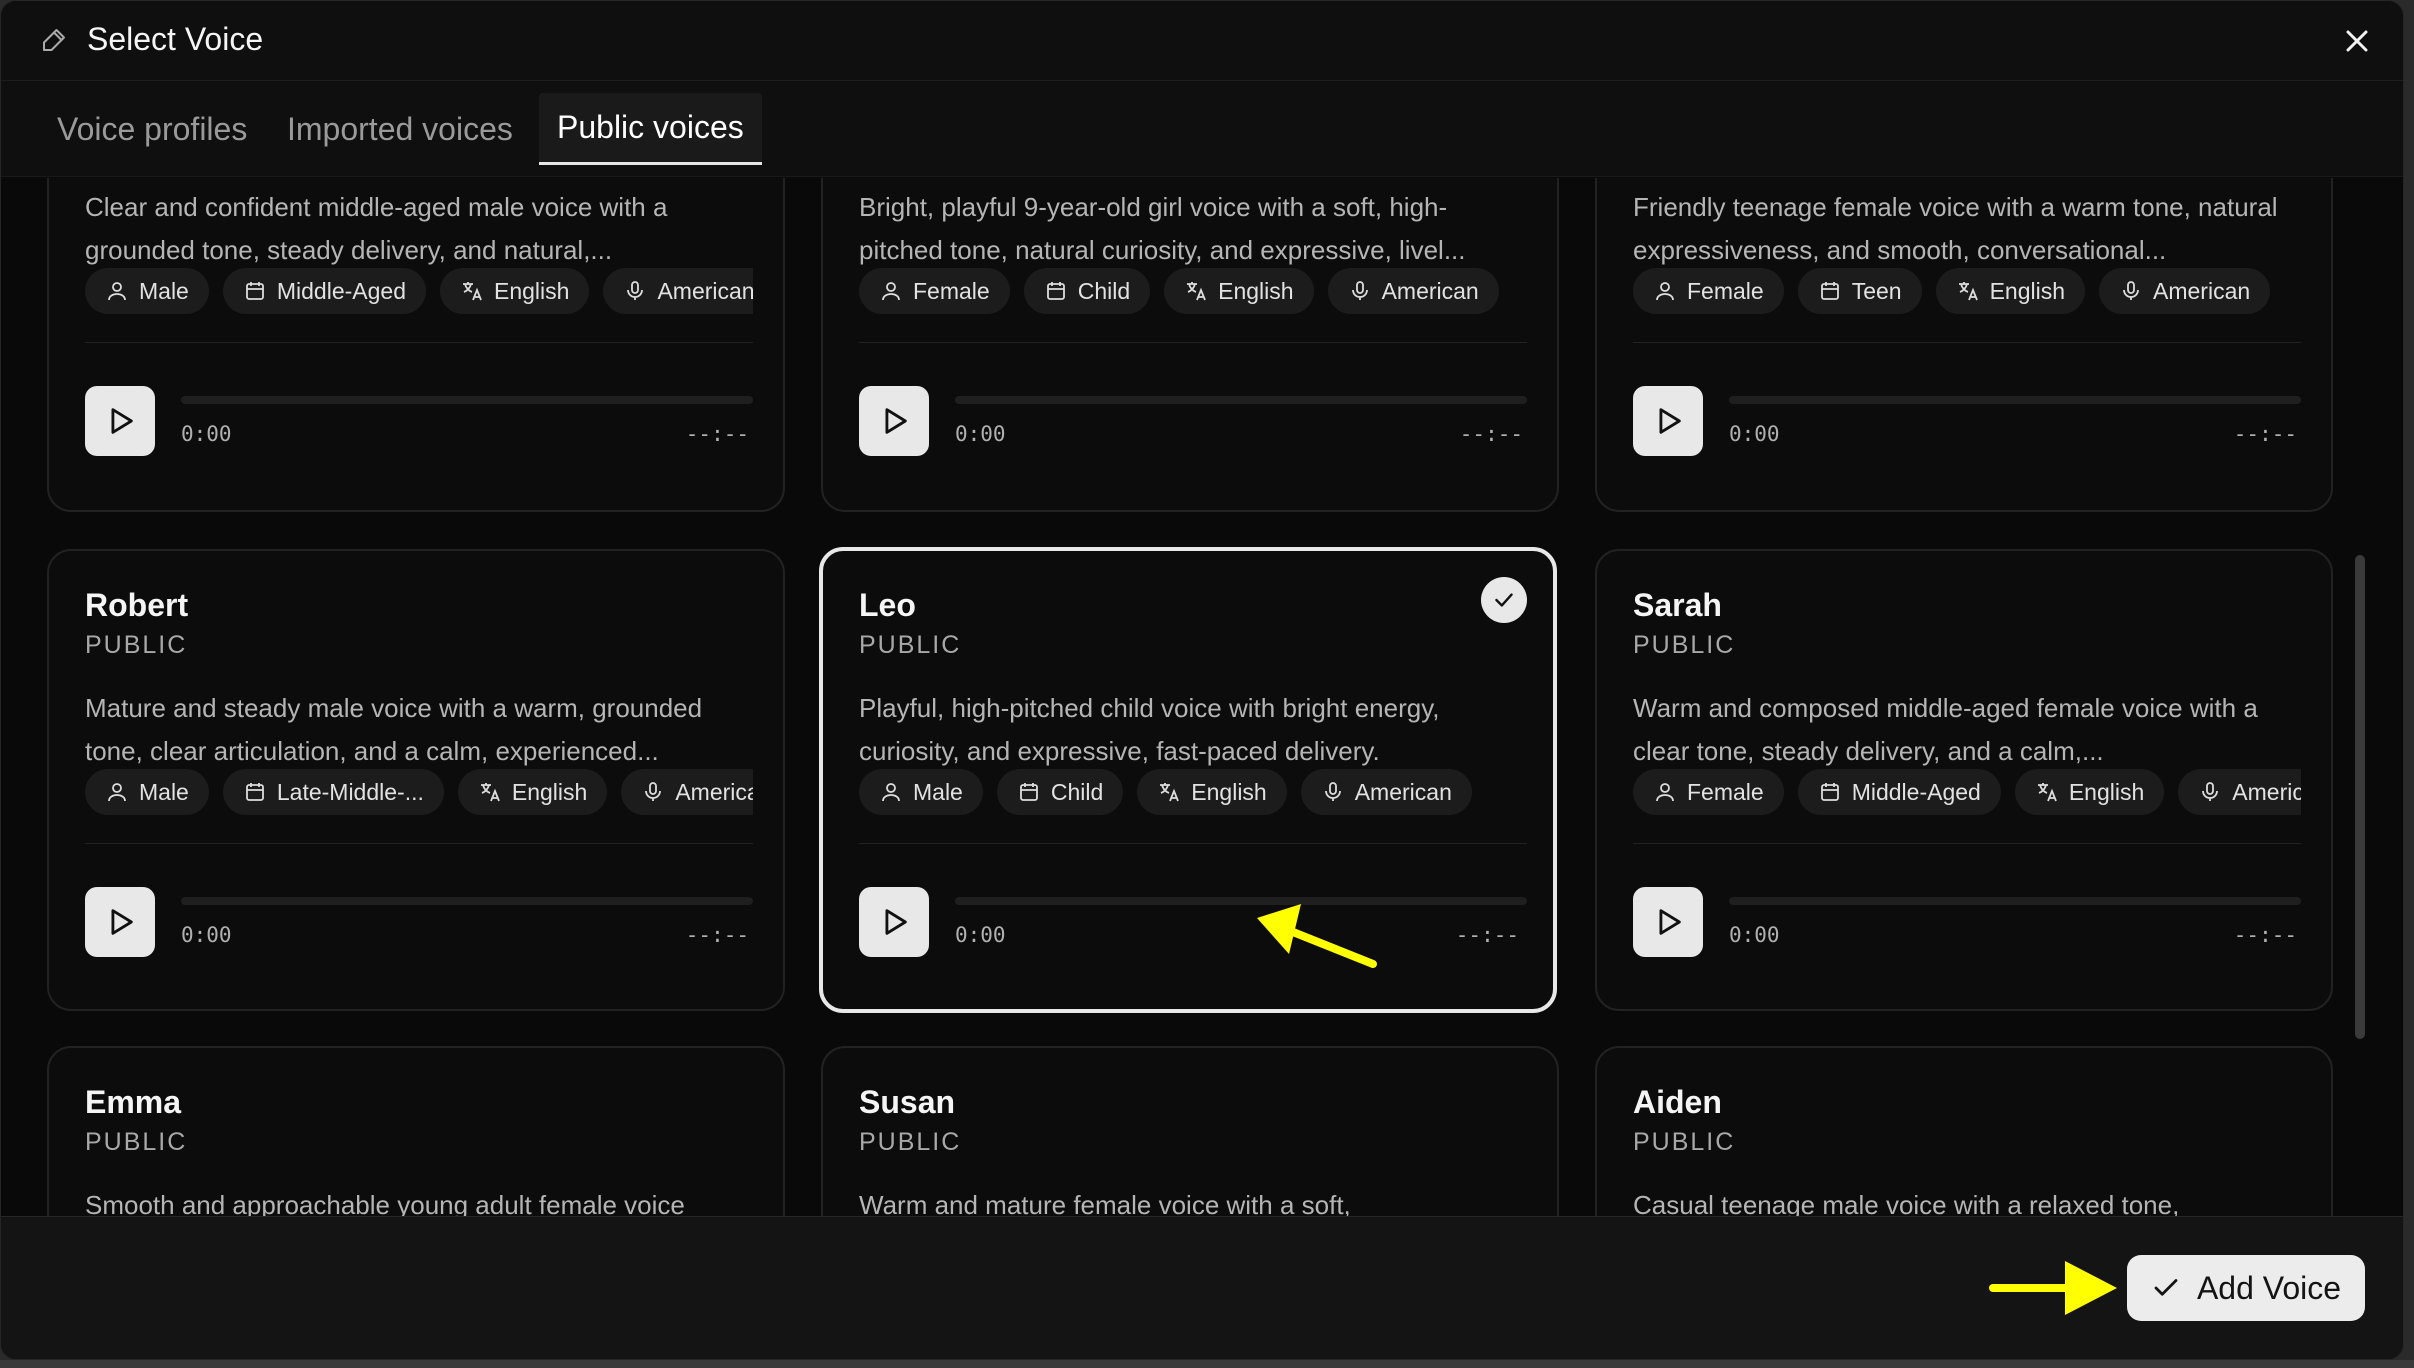 Image resolution: width=2414 pixels, height=1368 pixels. What do you see at coordinates (2166, 1287) in the screenshot?
I see `check-icon` at bounding box center [2166, 1287].